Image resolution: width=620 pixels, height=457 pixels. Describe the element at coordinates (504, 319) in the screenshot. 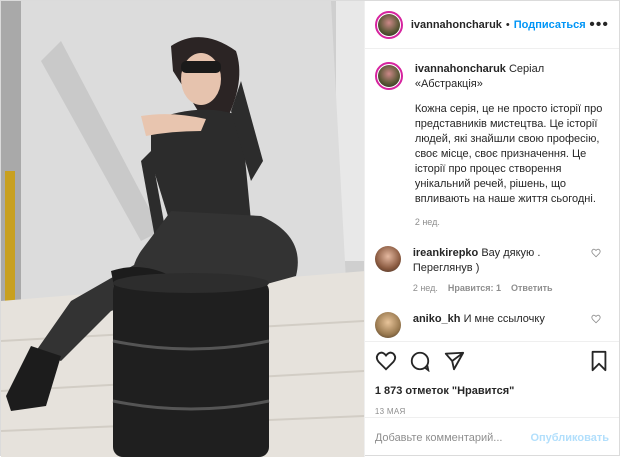

I see `comment-text: И мне ссылочку` at that location.